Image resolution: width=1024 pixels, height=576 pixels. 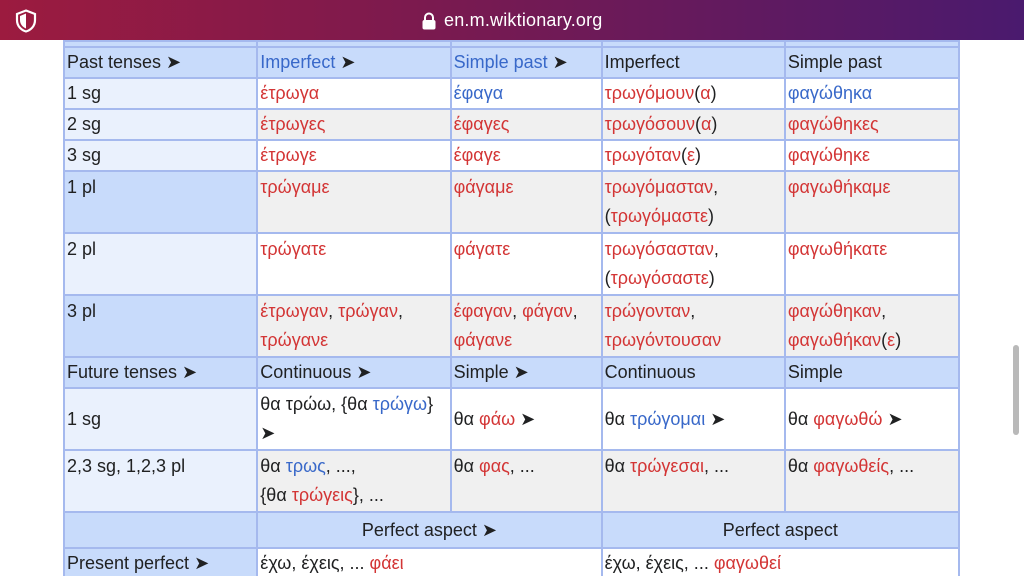 What do you see at coordinates (484, 187) in the screenshot?
I see `form-link: φάγαμε` at bounding box center [484, 187].